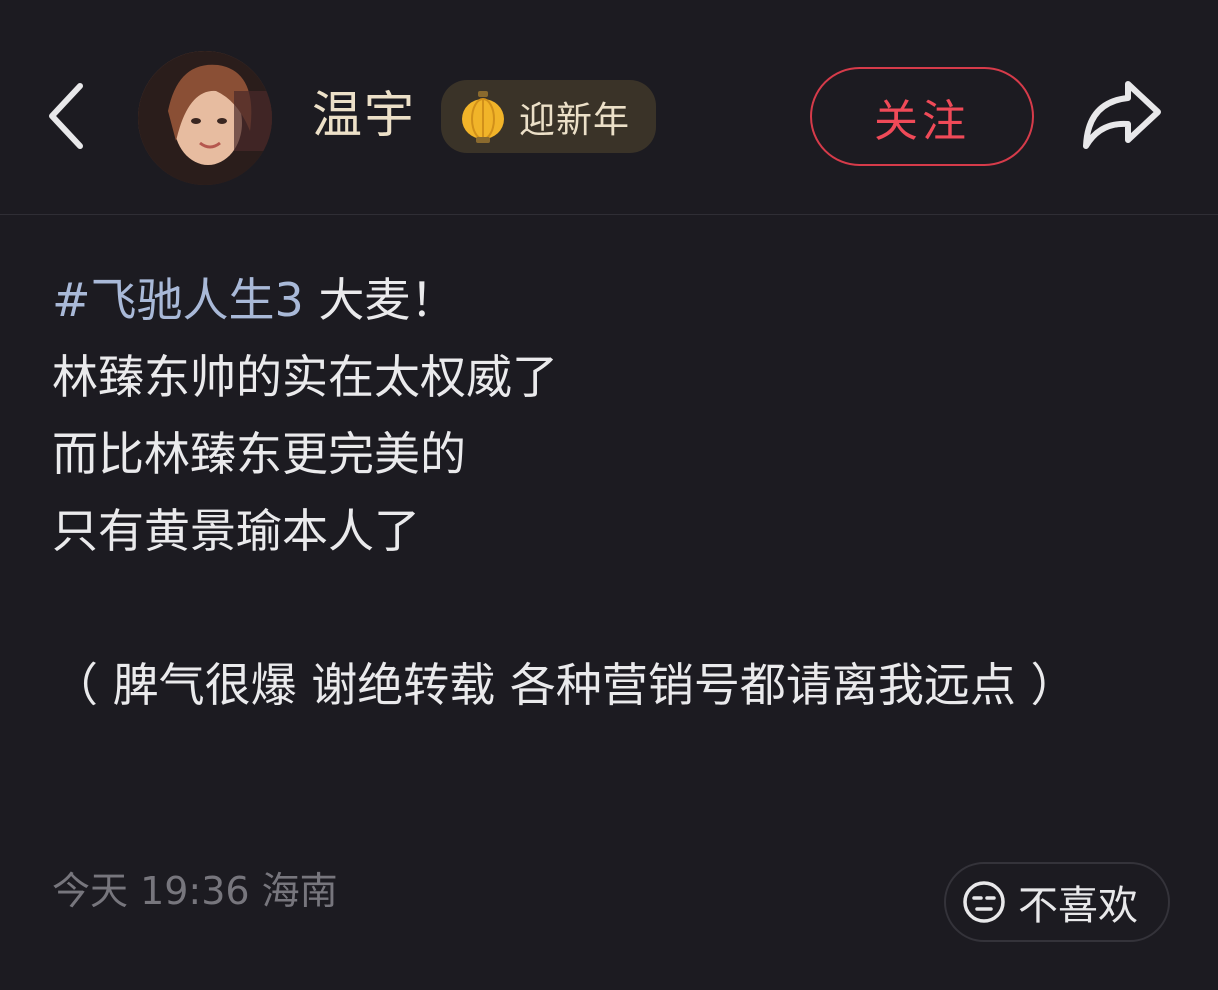  What do you see at coordinates (380, 300) in the screenshot?
I see `post-line-1-text: 大麦！` at bounding box center [380, 300].